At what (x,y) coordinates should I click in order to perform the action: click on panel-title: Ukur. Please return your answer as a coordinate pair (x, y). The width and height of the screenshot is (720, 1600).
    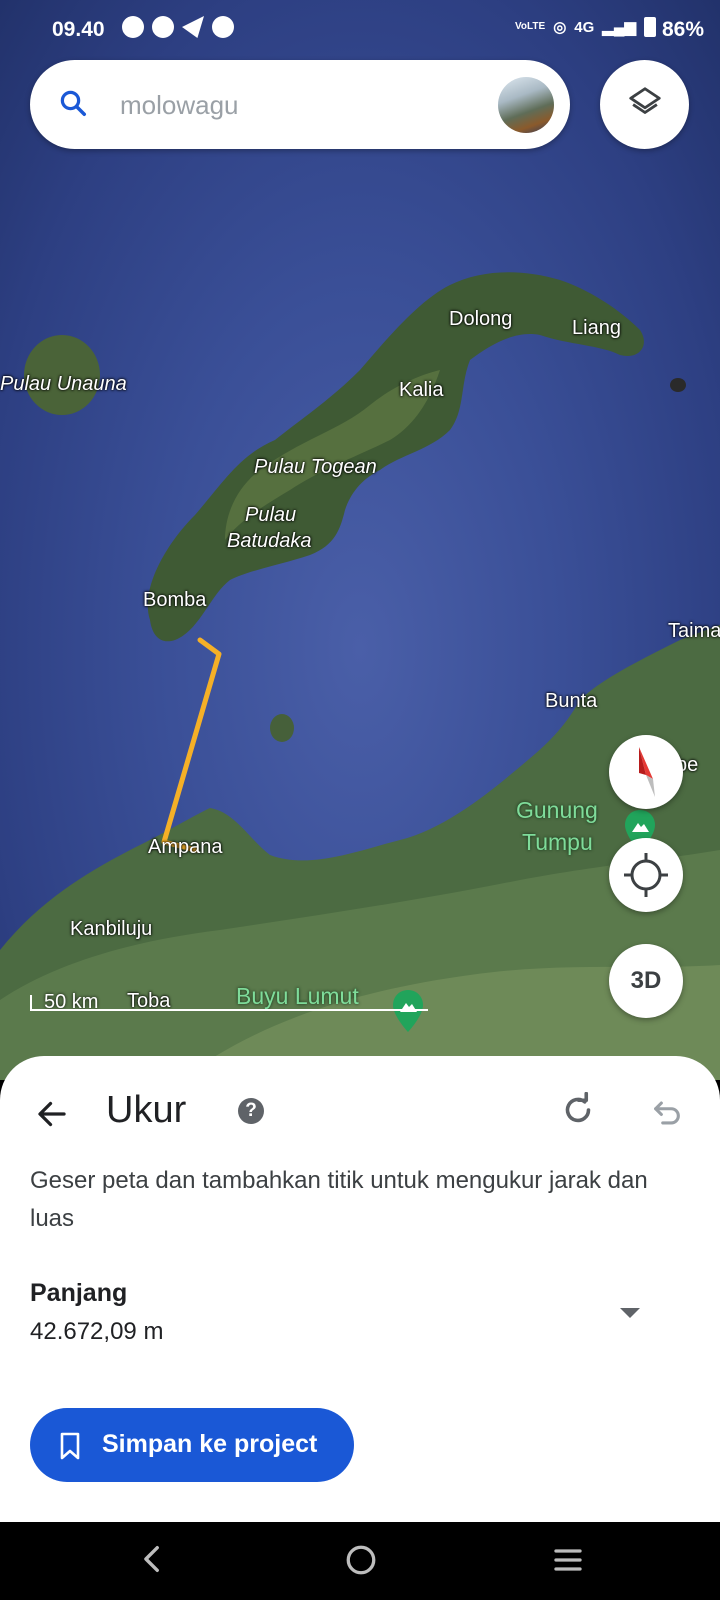
    Looking at the image, I should click on (146, 1110).